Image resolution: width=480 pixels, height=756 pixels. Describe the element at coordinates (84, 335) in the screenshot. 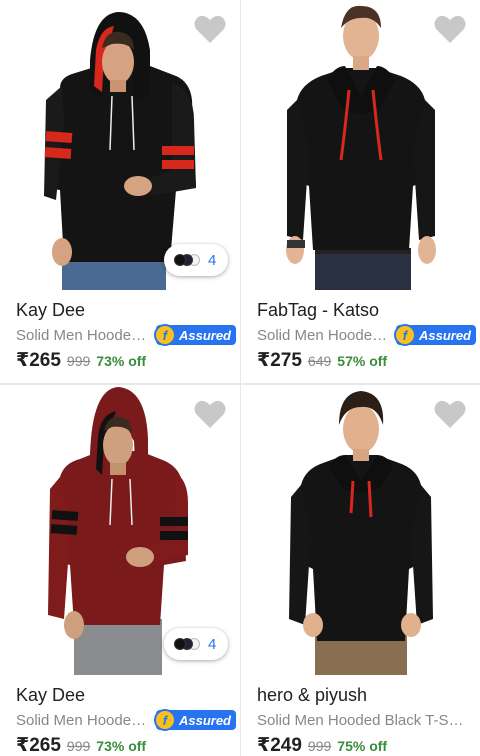

I see `product-title: Solid Men Hooded Red, Black T-Shirt` at that location.